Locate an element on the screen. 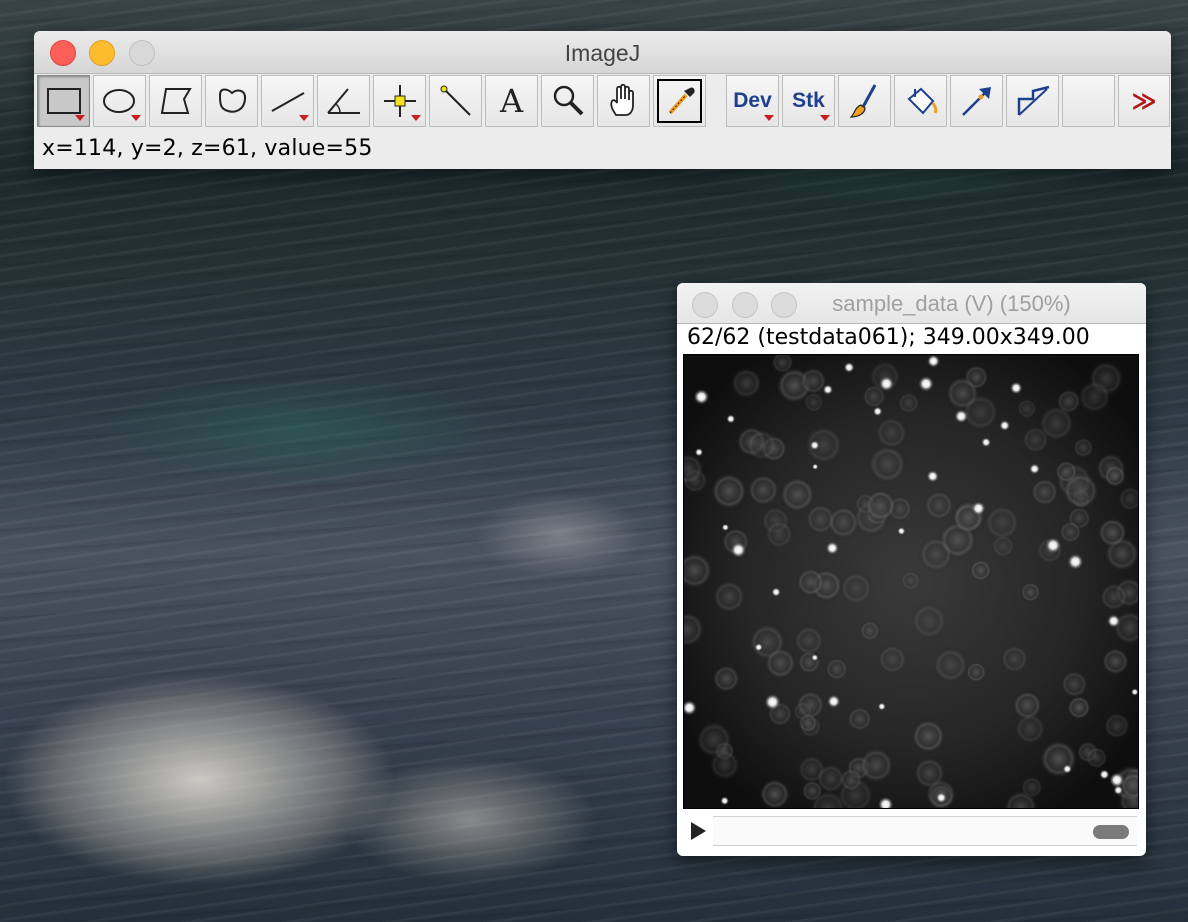 Image resolution: width=1188 pixels, height=922 pixels. color-picker-tool is located at coordinates (679, 101).